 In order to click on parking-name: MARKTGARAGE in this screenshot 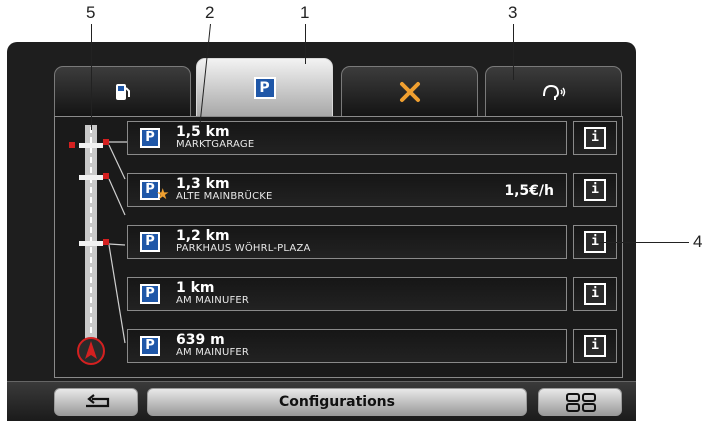, I will do `click(215, 144)`.